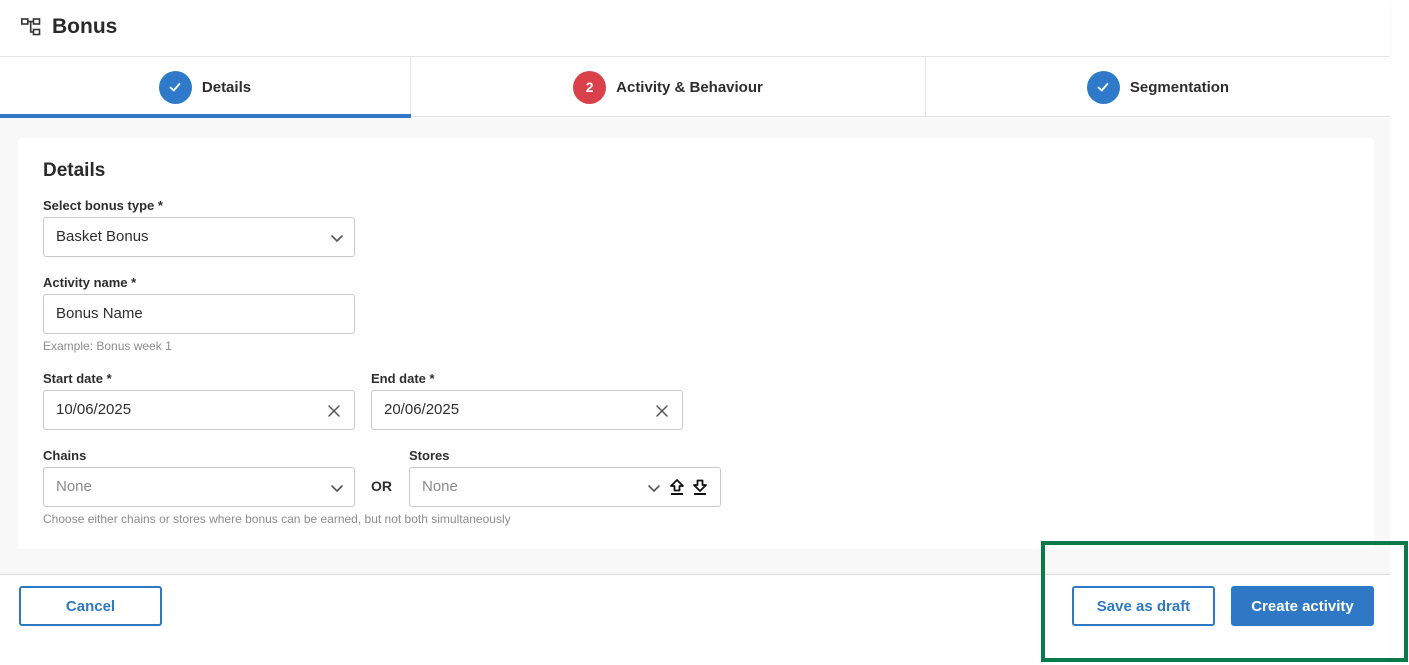 This screenshot has height=665, width=1409. Describe the element at coordinates (74, 486) in the screenshot. I see `chains-value: None` at that location.